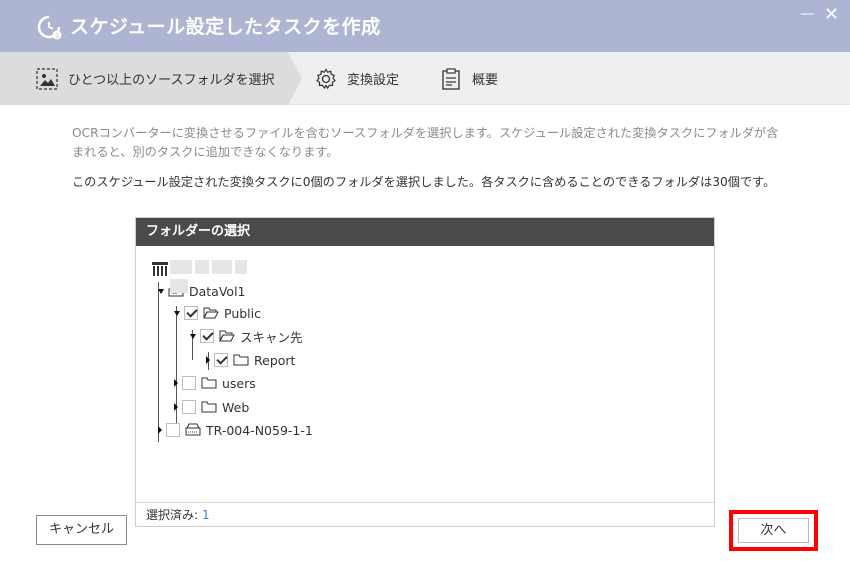 The image size is (850, 568). What do you see at coordinates (242, 313) in the screenshot?
I see `node-label: Public` at bounding box center [242, 313].